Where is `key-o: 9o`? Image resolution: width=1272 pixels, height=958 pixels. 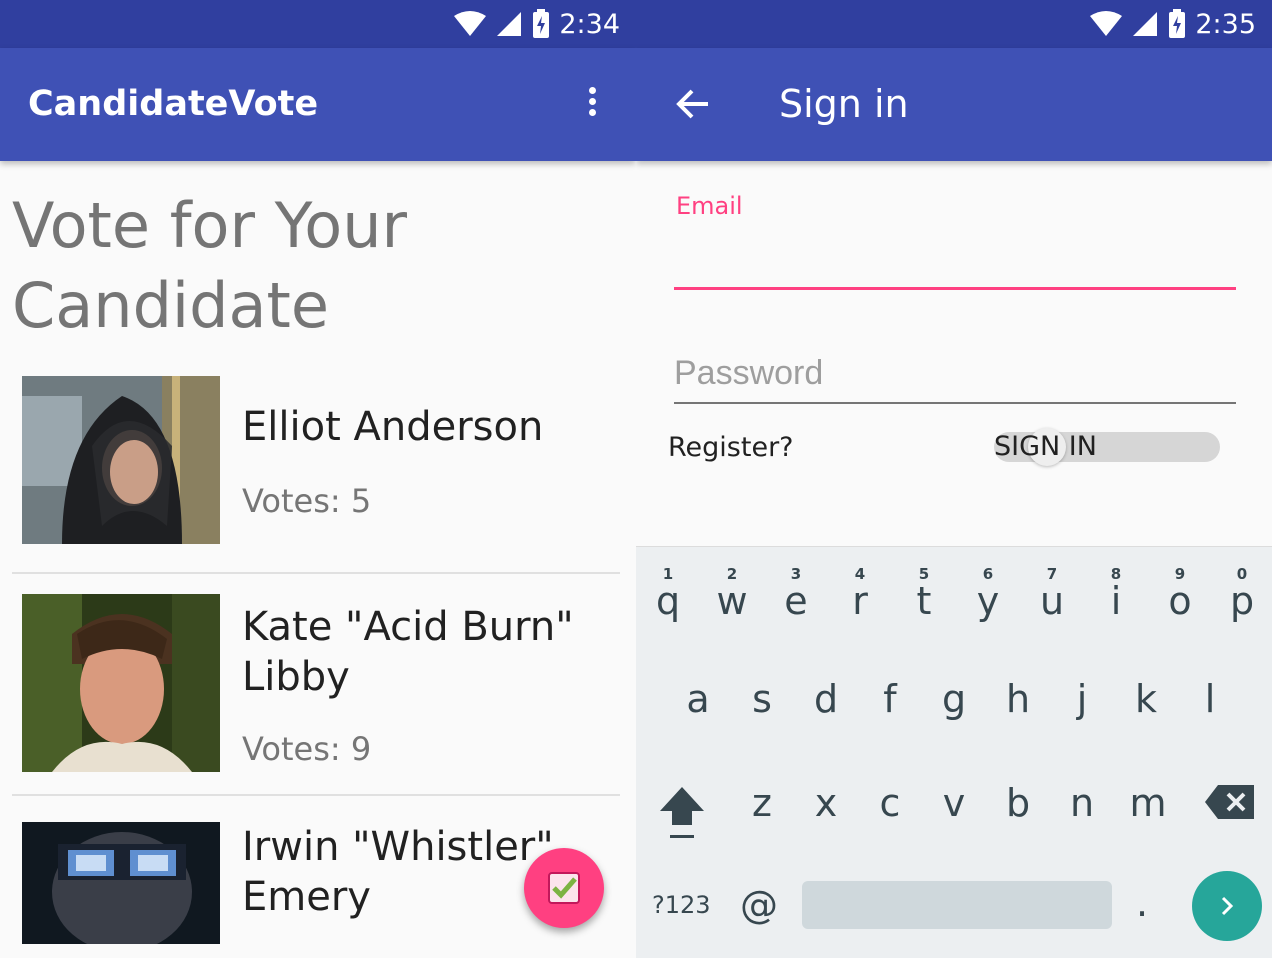
key-o: 9o is located at coordinates (1180, 594).